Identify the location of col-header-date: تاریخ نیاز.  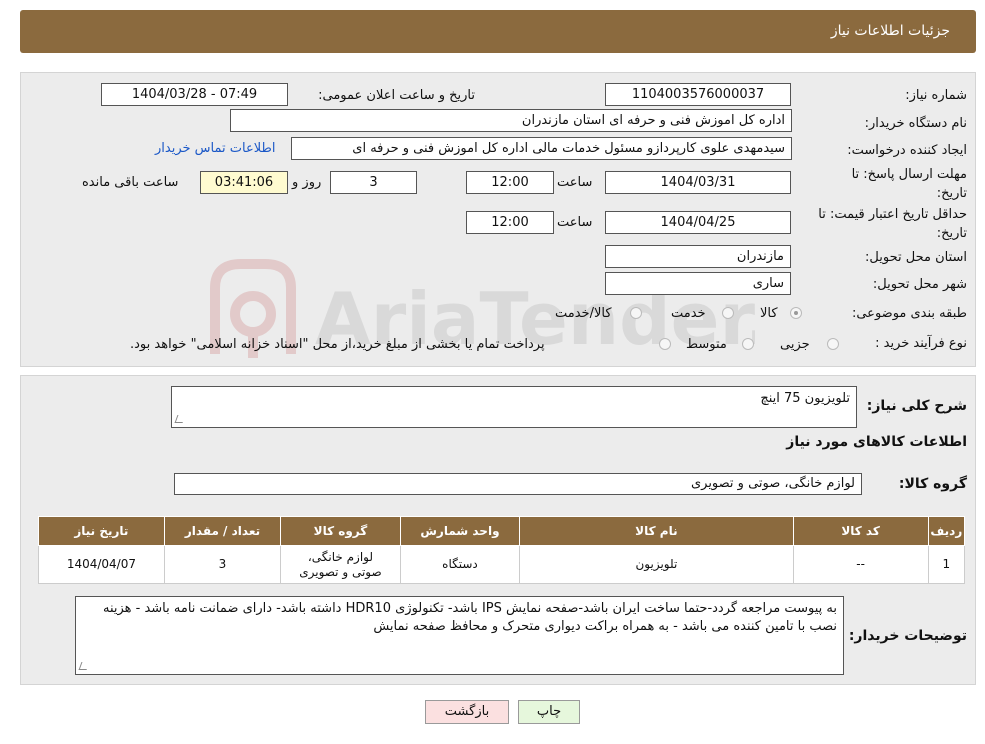
(101, 531).